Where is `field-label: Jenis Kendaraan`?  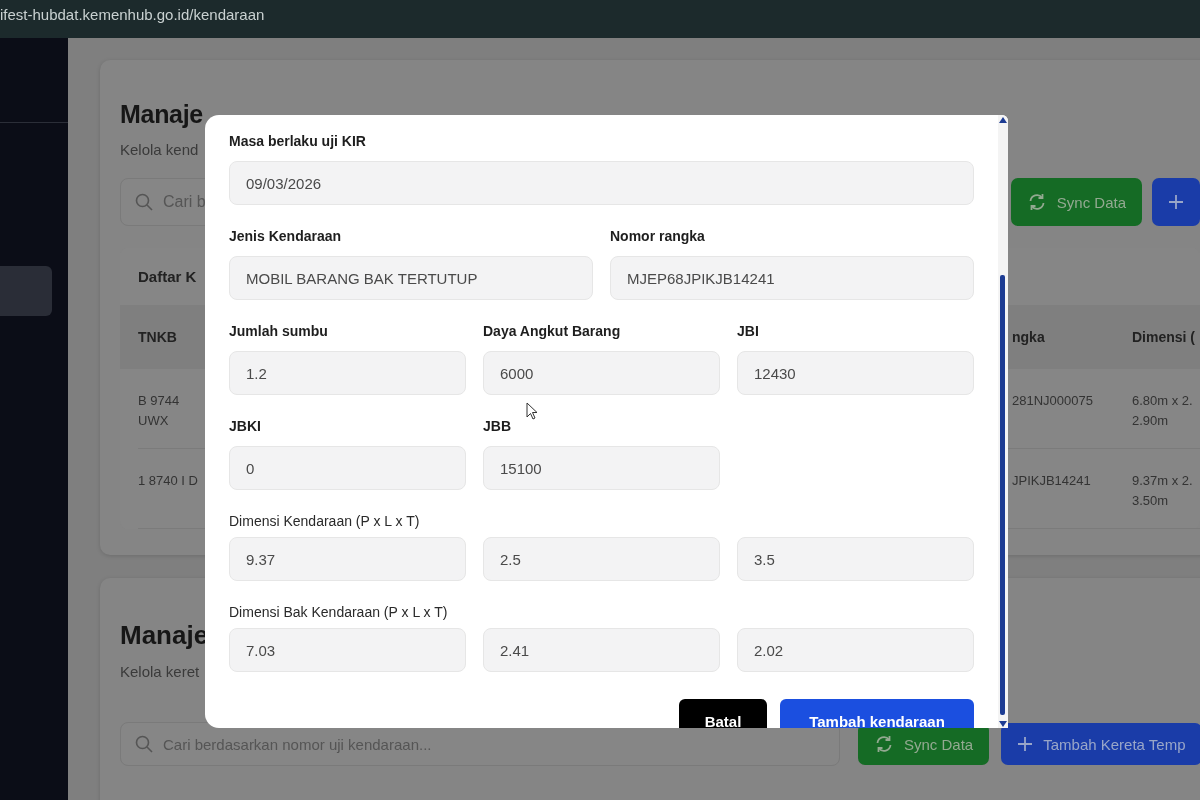
field-label: Jenis Kendaraan is located at coordinates (286, 236).